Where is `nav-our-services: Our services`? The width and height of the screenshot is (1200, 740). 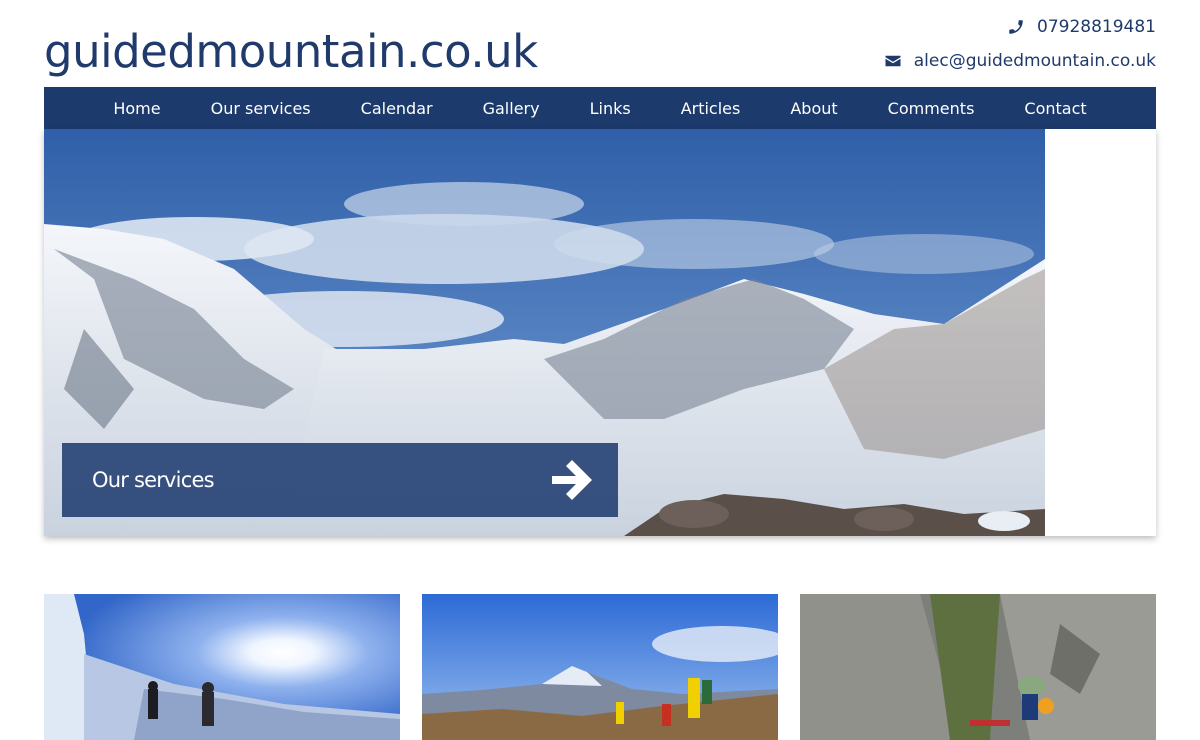 nav-our-services: Our services is located at coordinates (261, 108).